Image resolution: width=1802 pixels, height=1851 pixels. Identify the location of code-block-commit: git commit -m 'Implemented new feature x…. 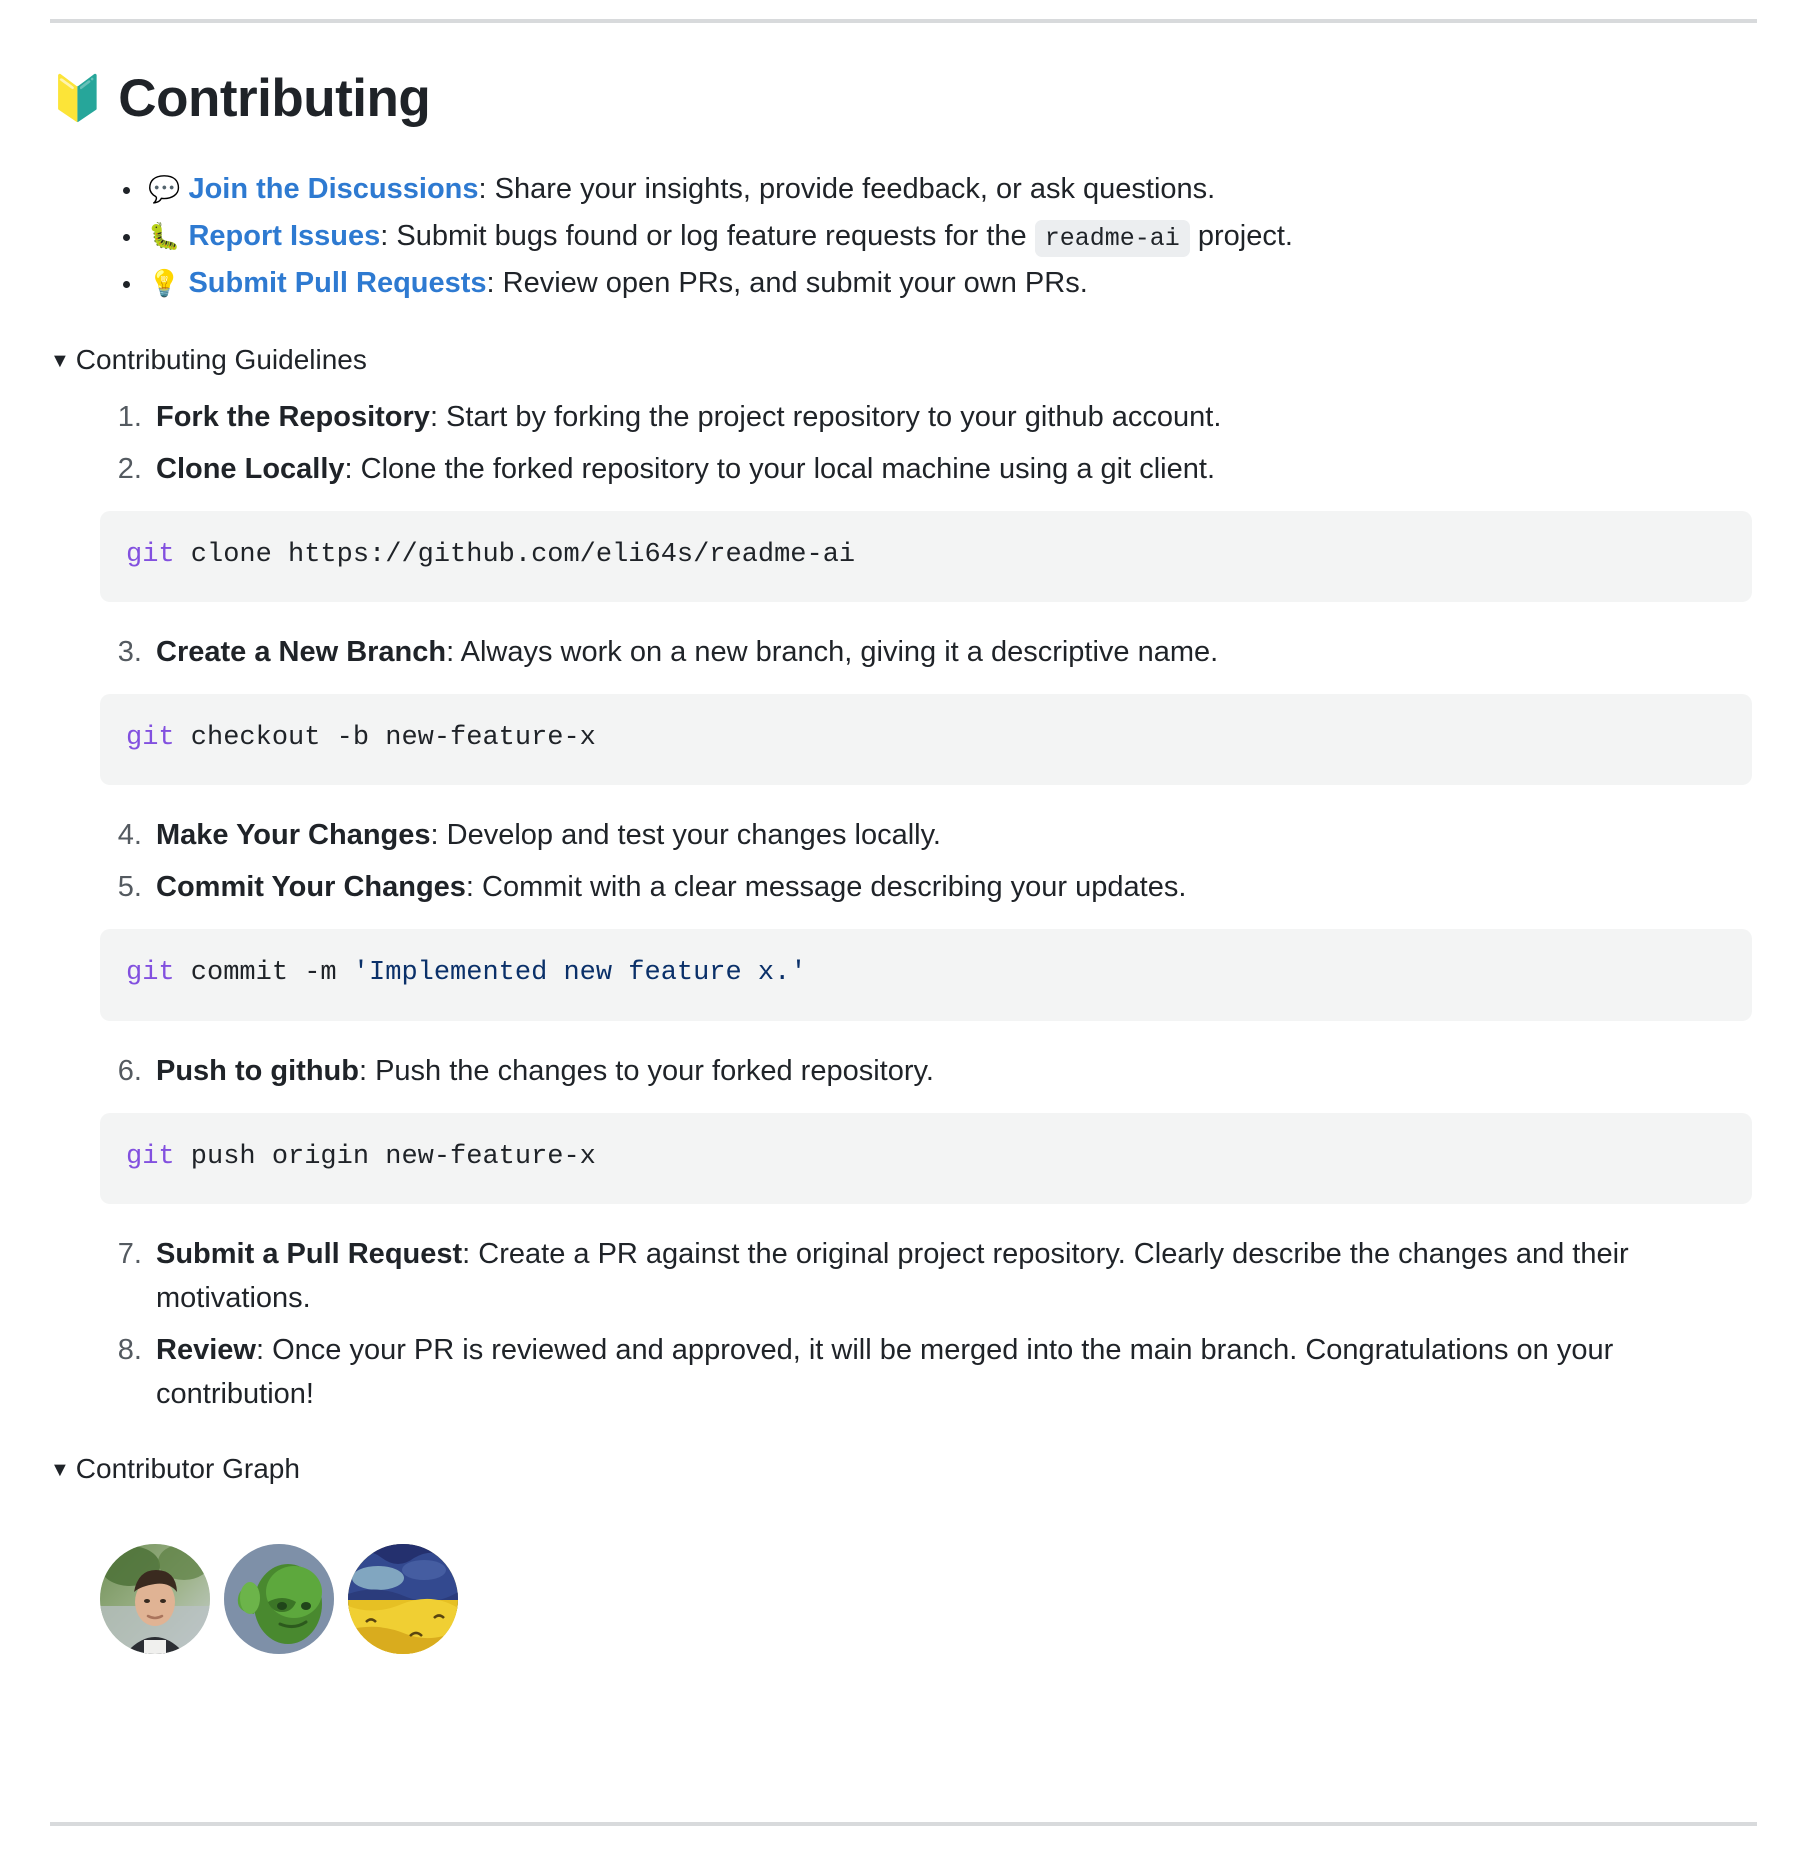
(926, 975).